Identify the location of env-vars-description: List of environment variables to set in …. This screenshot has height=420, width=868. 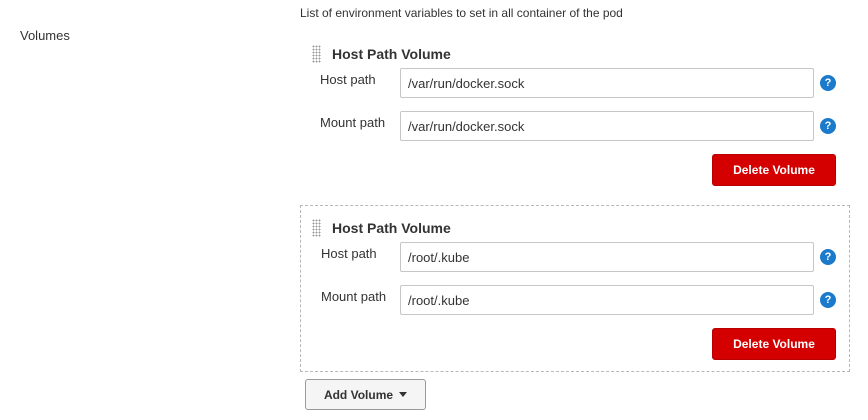
(461, 13).